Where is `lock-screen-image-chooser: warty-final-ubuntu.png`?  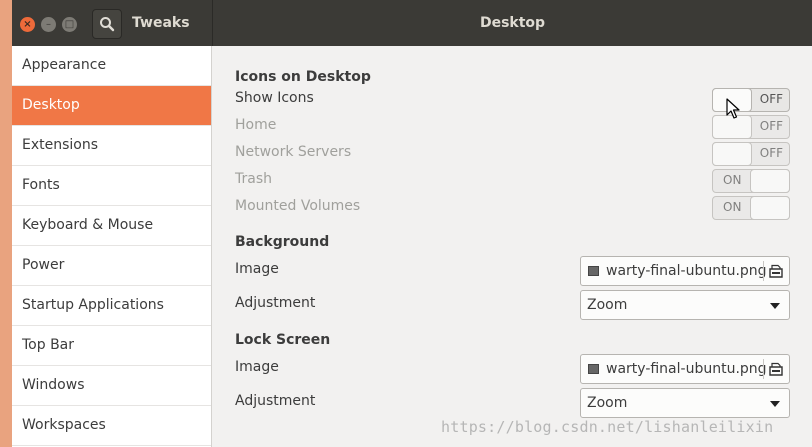
lock-screen-image-chooser: warty-final-ubuntu.png is located at coordinates (685, 369).